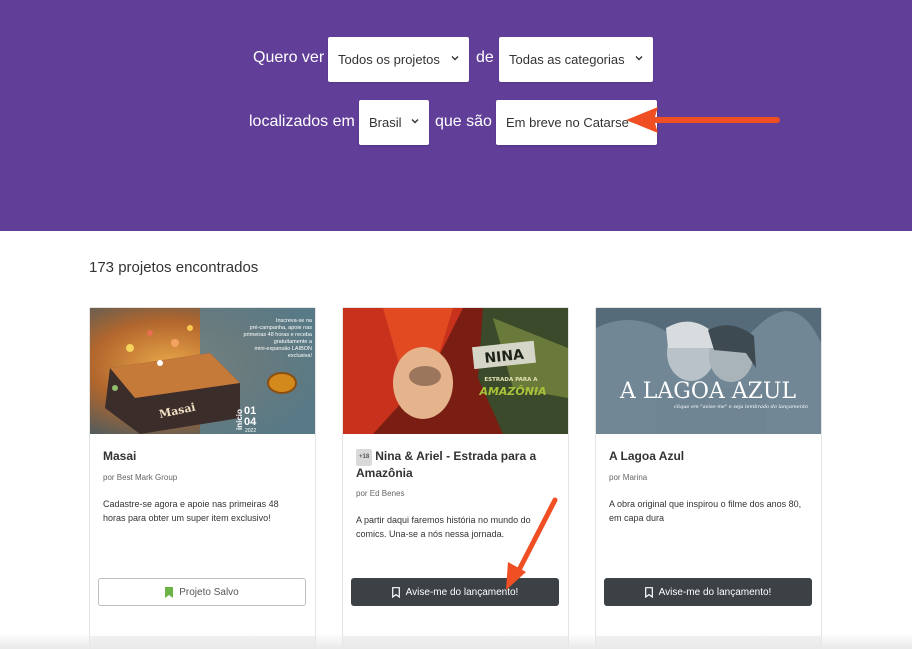 Image resolution: width=912 pixels, height=649 pixels. I want to click on project-title: A Lagoa Azul, so click(709, 456).